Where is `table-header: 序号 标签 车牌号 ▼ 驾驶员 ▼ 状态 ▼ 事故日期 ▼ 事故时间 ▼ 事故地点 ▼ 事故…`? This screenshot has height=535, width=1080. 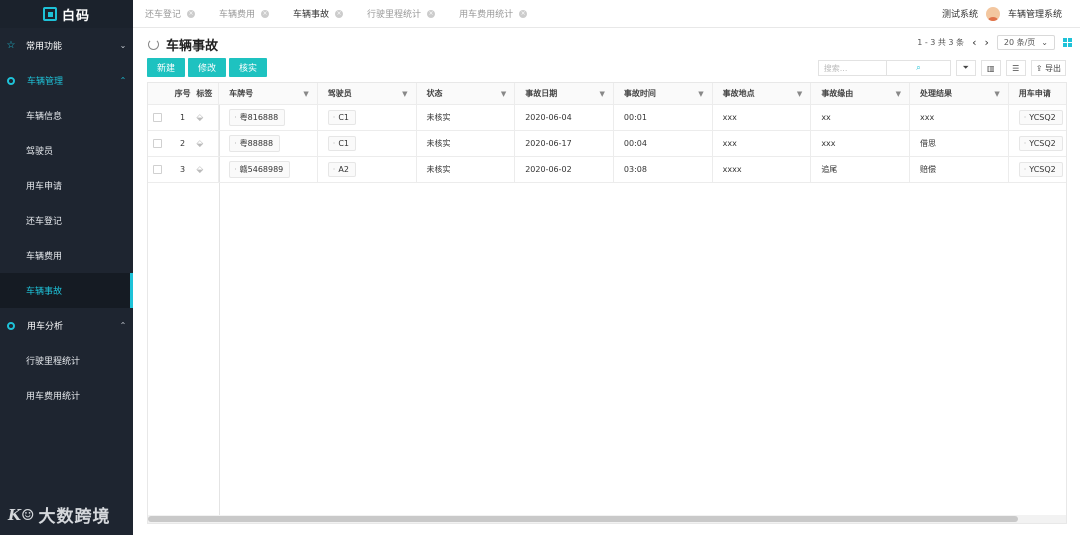 table-header: 序号 标签 车牌号 ▼ 驾驶员 ▼ 状态 ▼ 事故日期 ▼ 事故时间 ▼ 事故地点 ▼ 事故… is located at coordinates (607, 94).